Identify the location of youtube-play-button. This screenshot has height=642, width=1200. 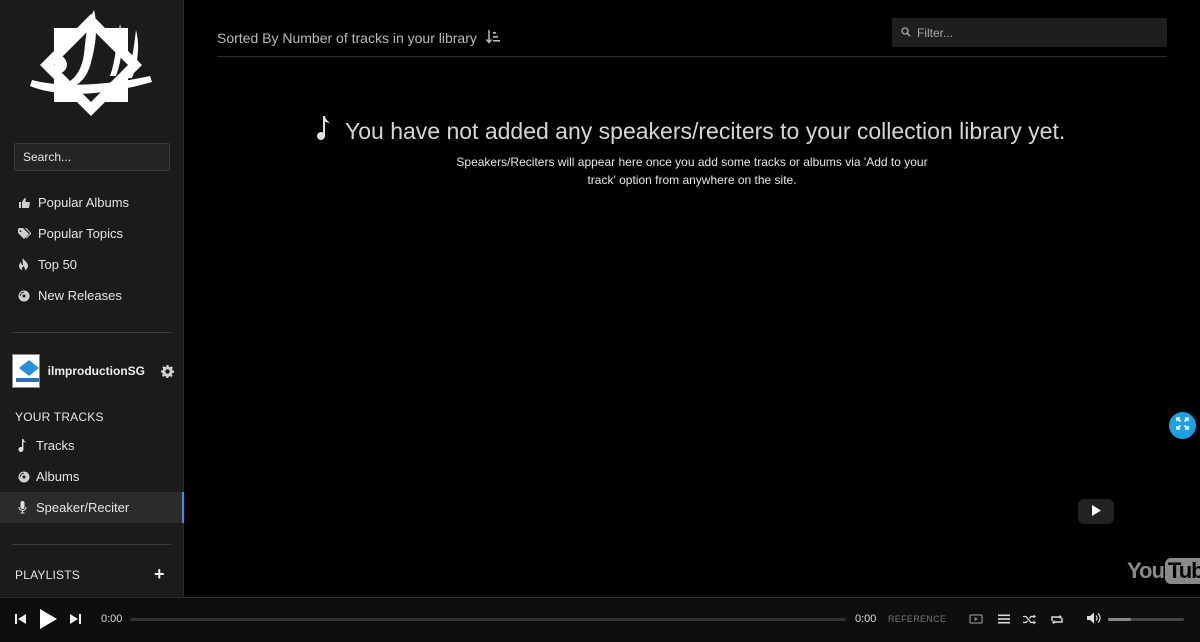
(1096, 511).